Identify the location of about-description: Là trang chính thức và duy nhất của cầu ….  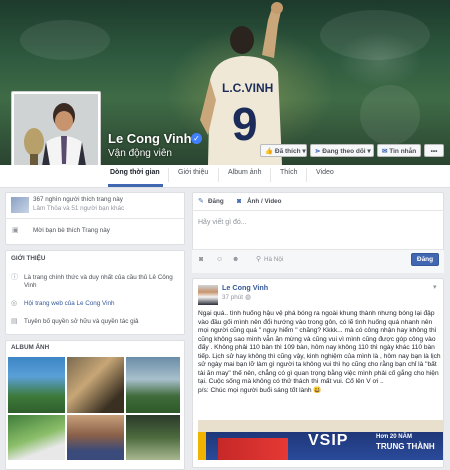
(98, 281).